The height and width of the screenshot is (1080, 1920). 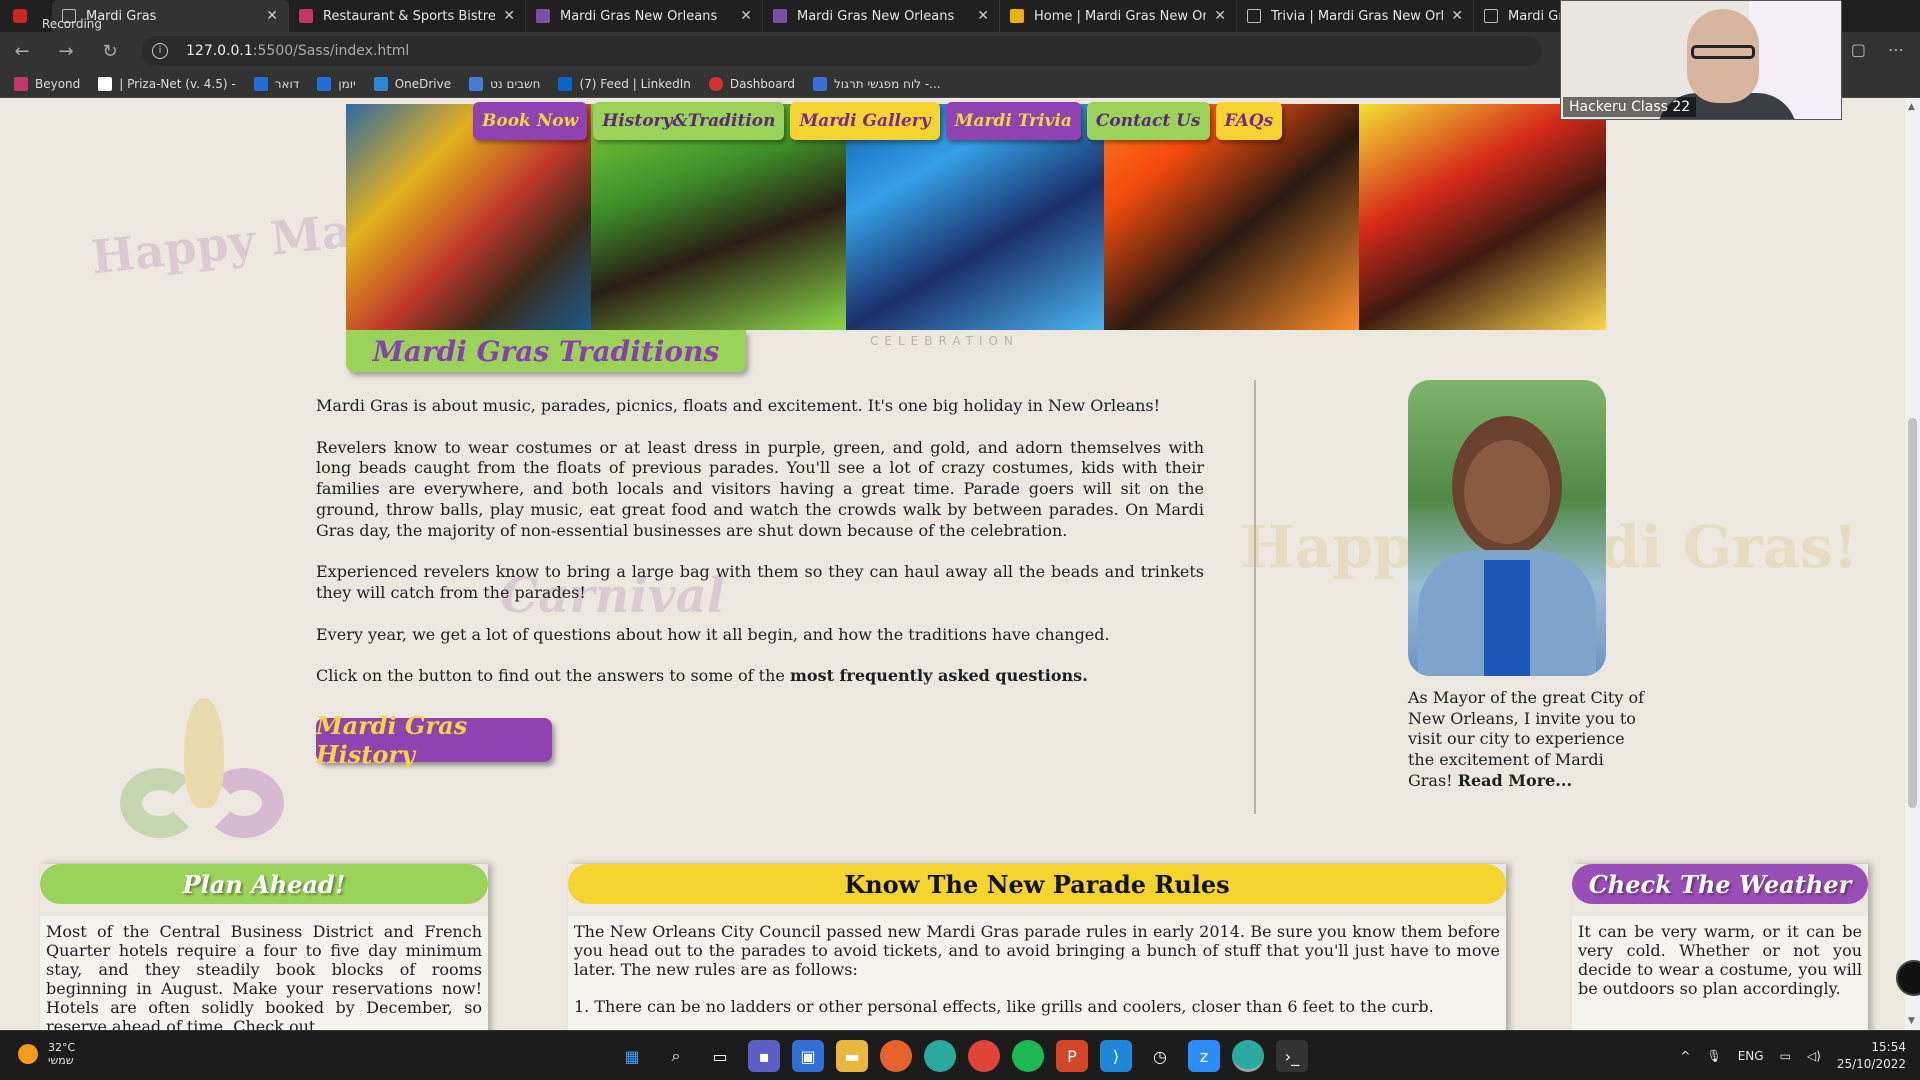 I want to click on volume-icon: ◁), so click(x=1814, y=1056).